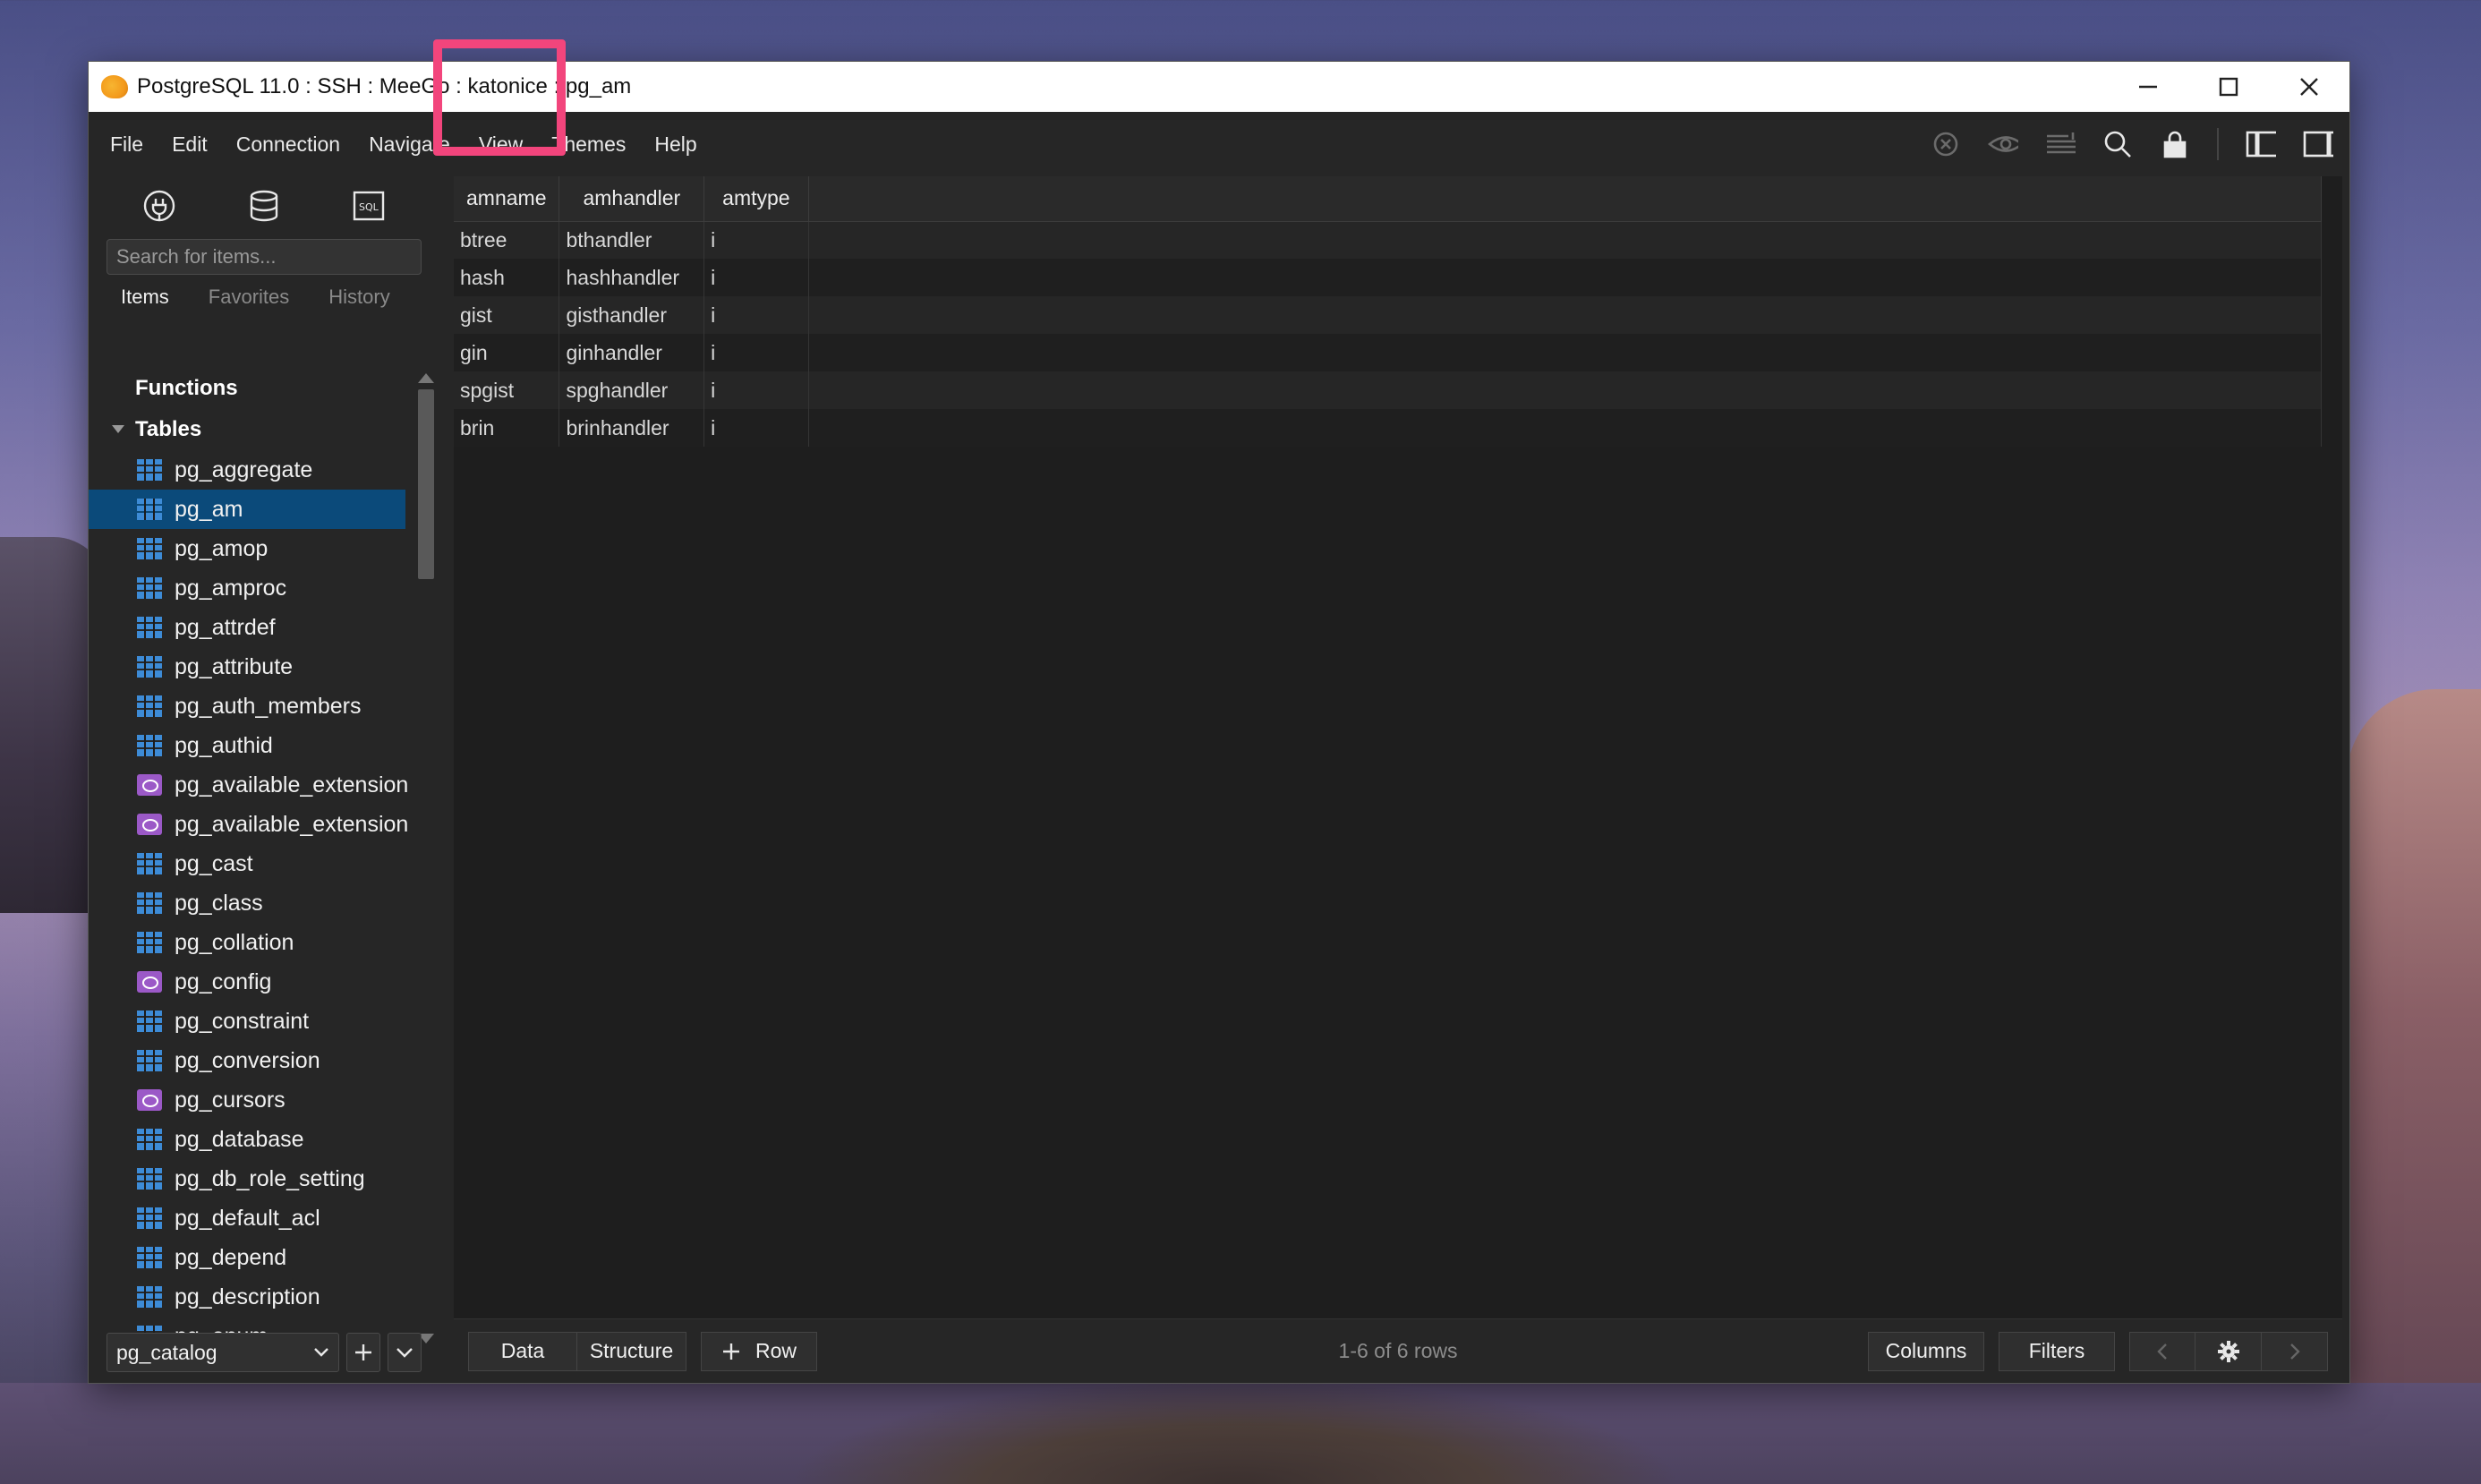 This screenshot has width=2481, height=1484. Describe the element at coordinates (588, 144) in the screenshot. I see `menu-themes: Themes` at that location.